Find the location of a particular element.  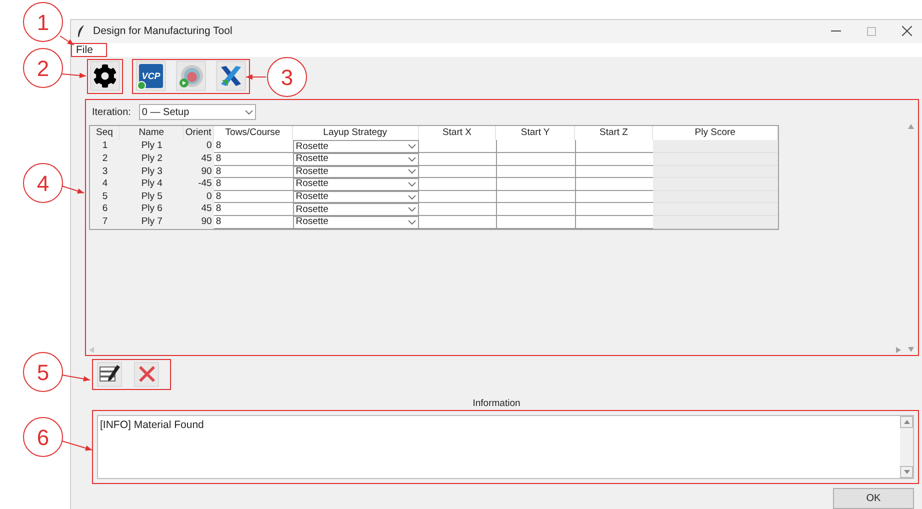

cross-icon is located at coordinates (231, 76).